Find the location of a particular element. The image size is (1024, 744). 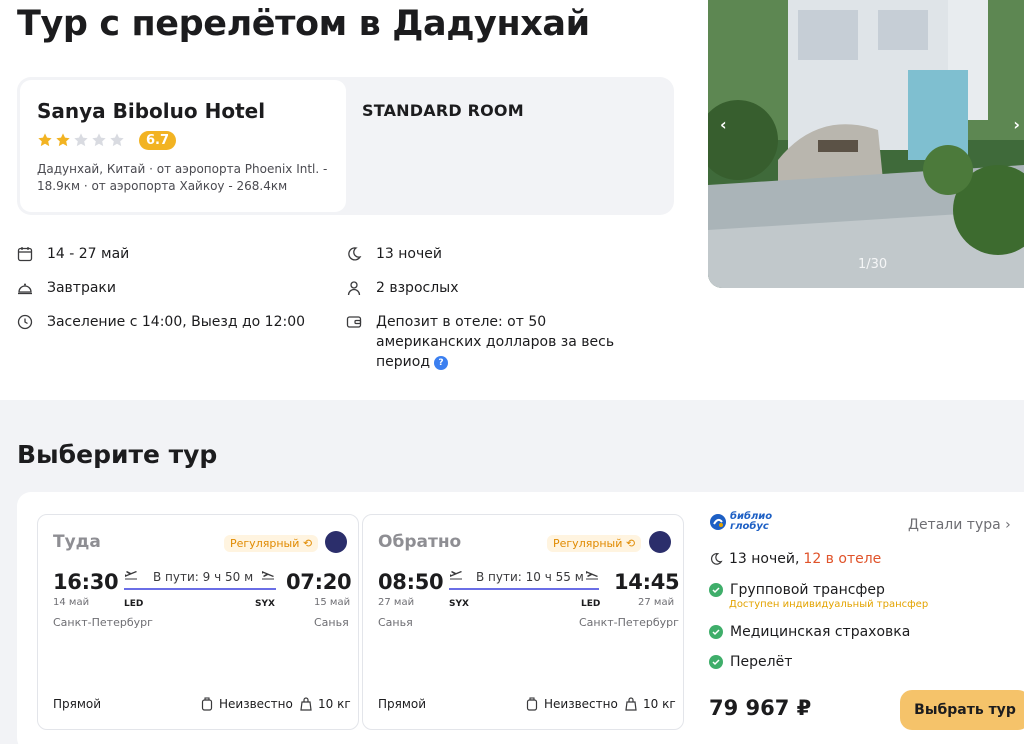

chevron-right-icon: › is located at coordinates (1008, 525).